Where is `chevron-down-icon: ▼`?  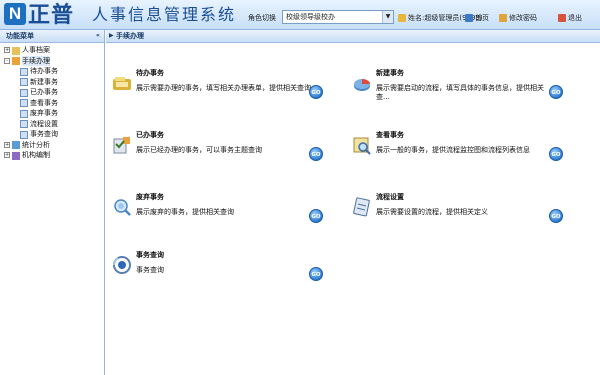 chevron-down-icon: ▼ is located at coordinates (387, 17).